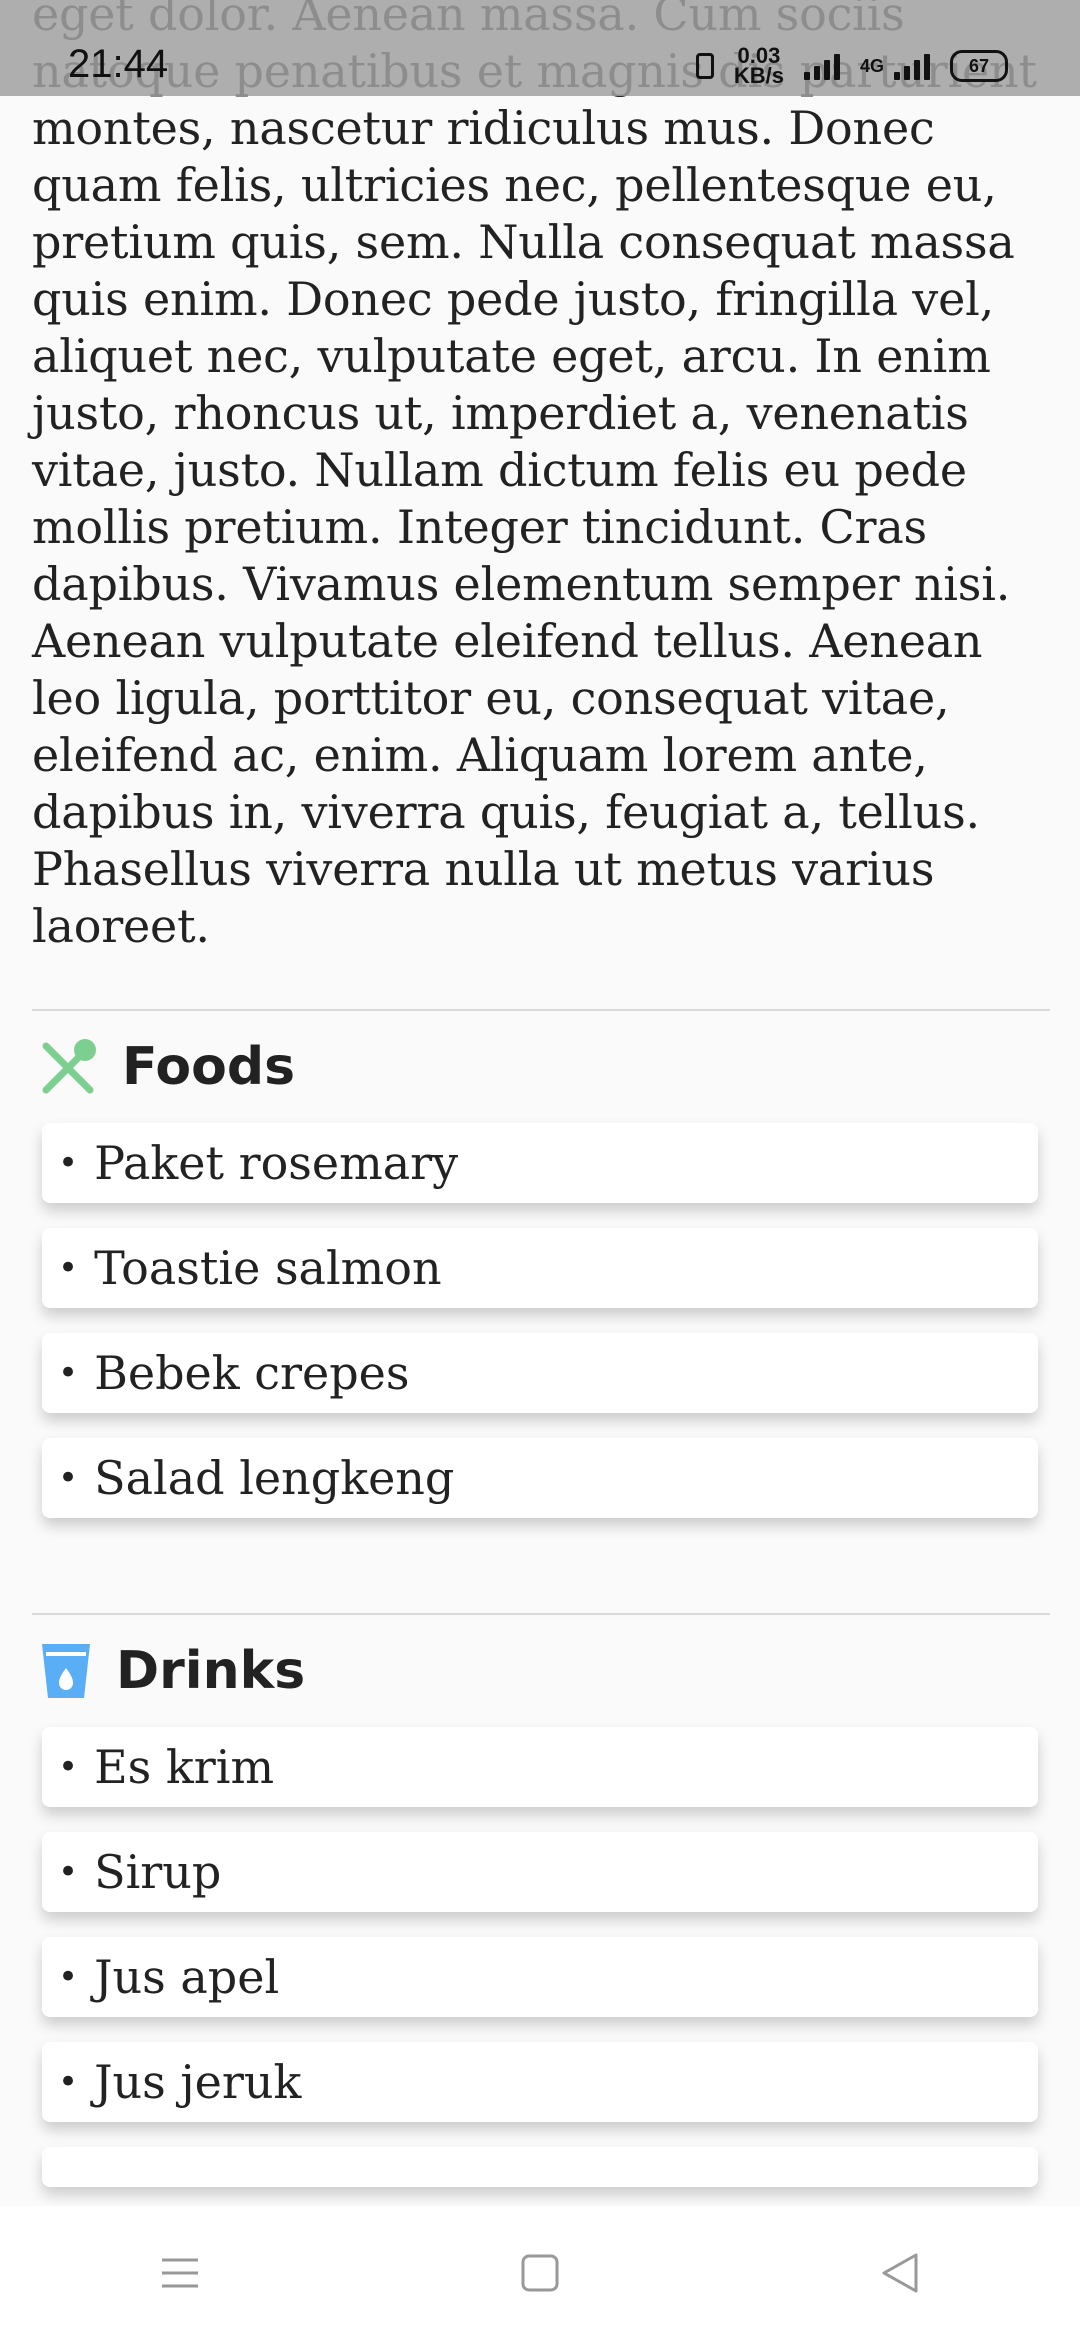  I want to click on phone-vibrate-icon, so click(704, 66).